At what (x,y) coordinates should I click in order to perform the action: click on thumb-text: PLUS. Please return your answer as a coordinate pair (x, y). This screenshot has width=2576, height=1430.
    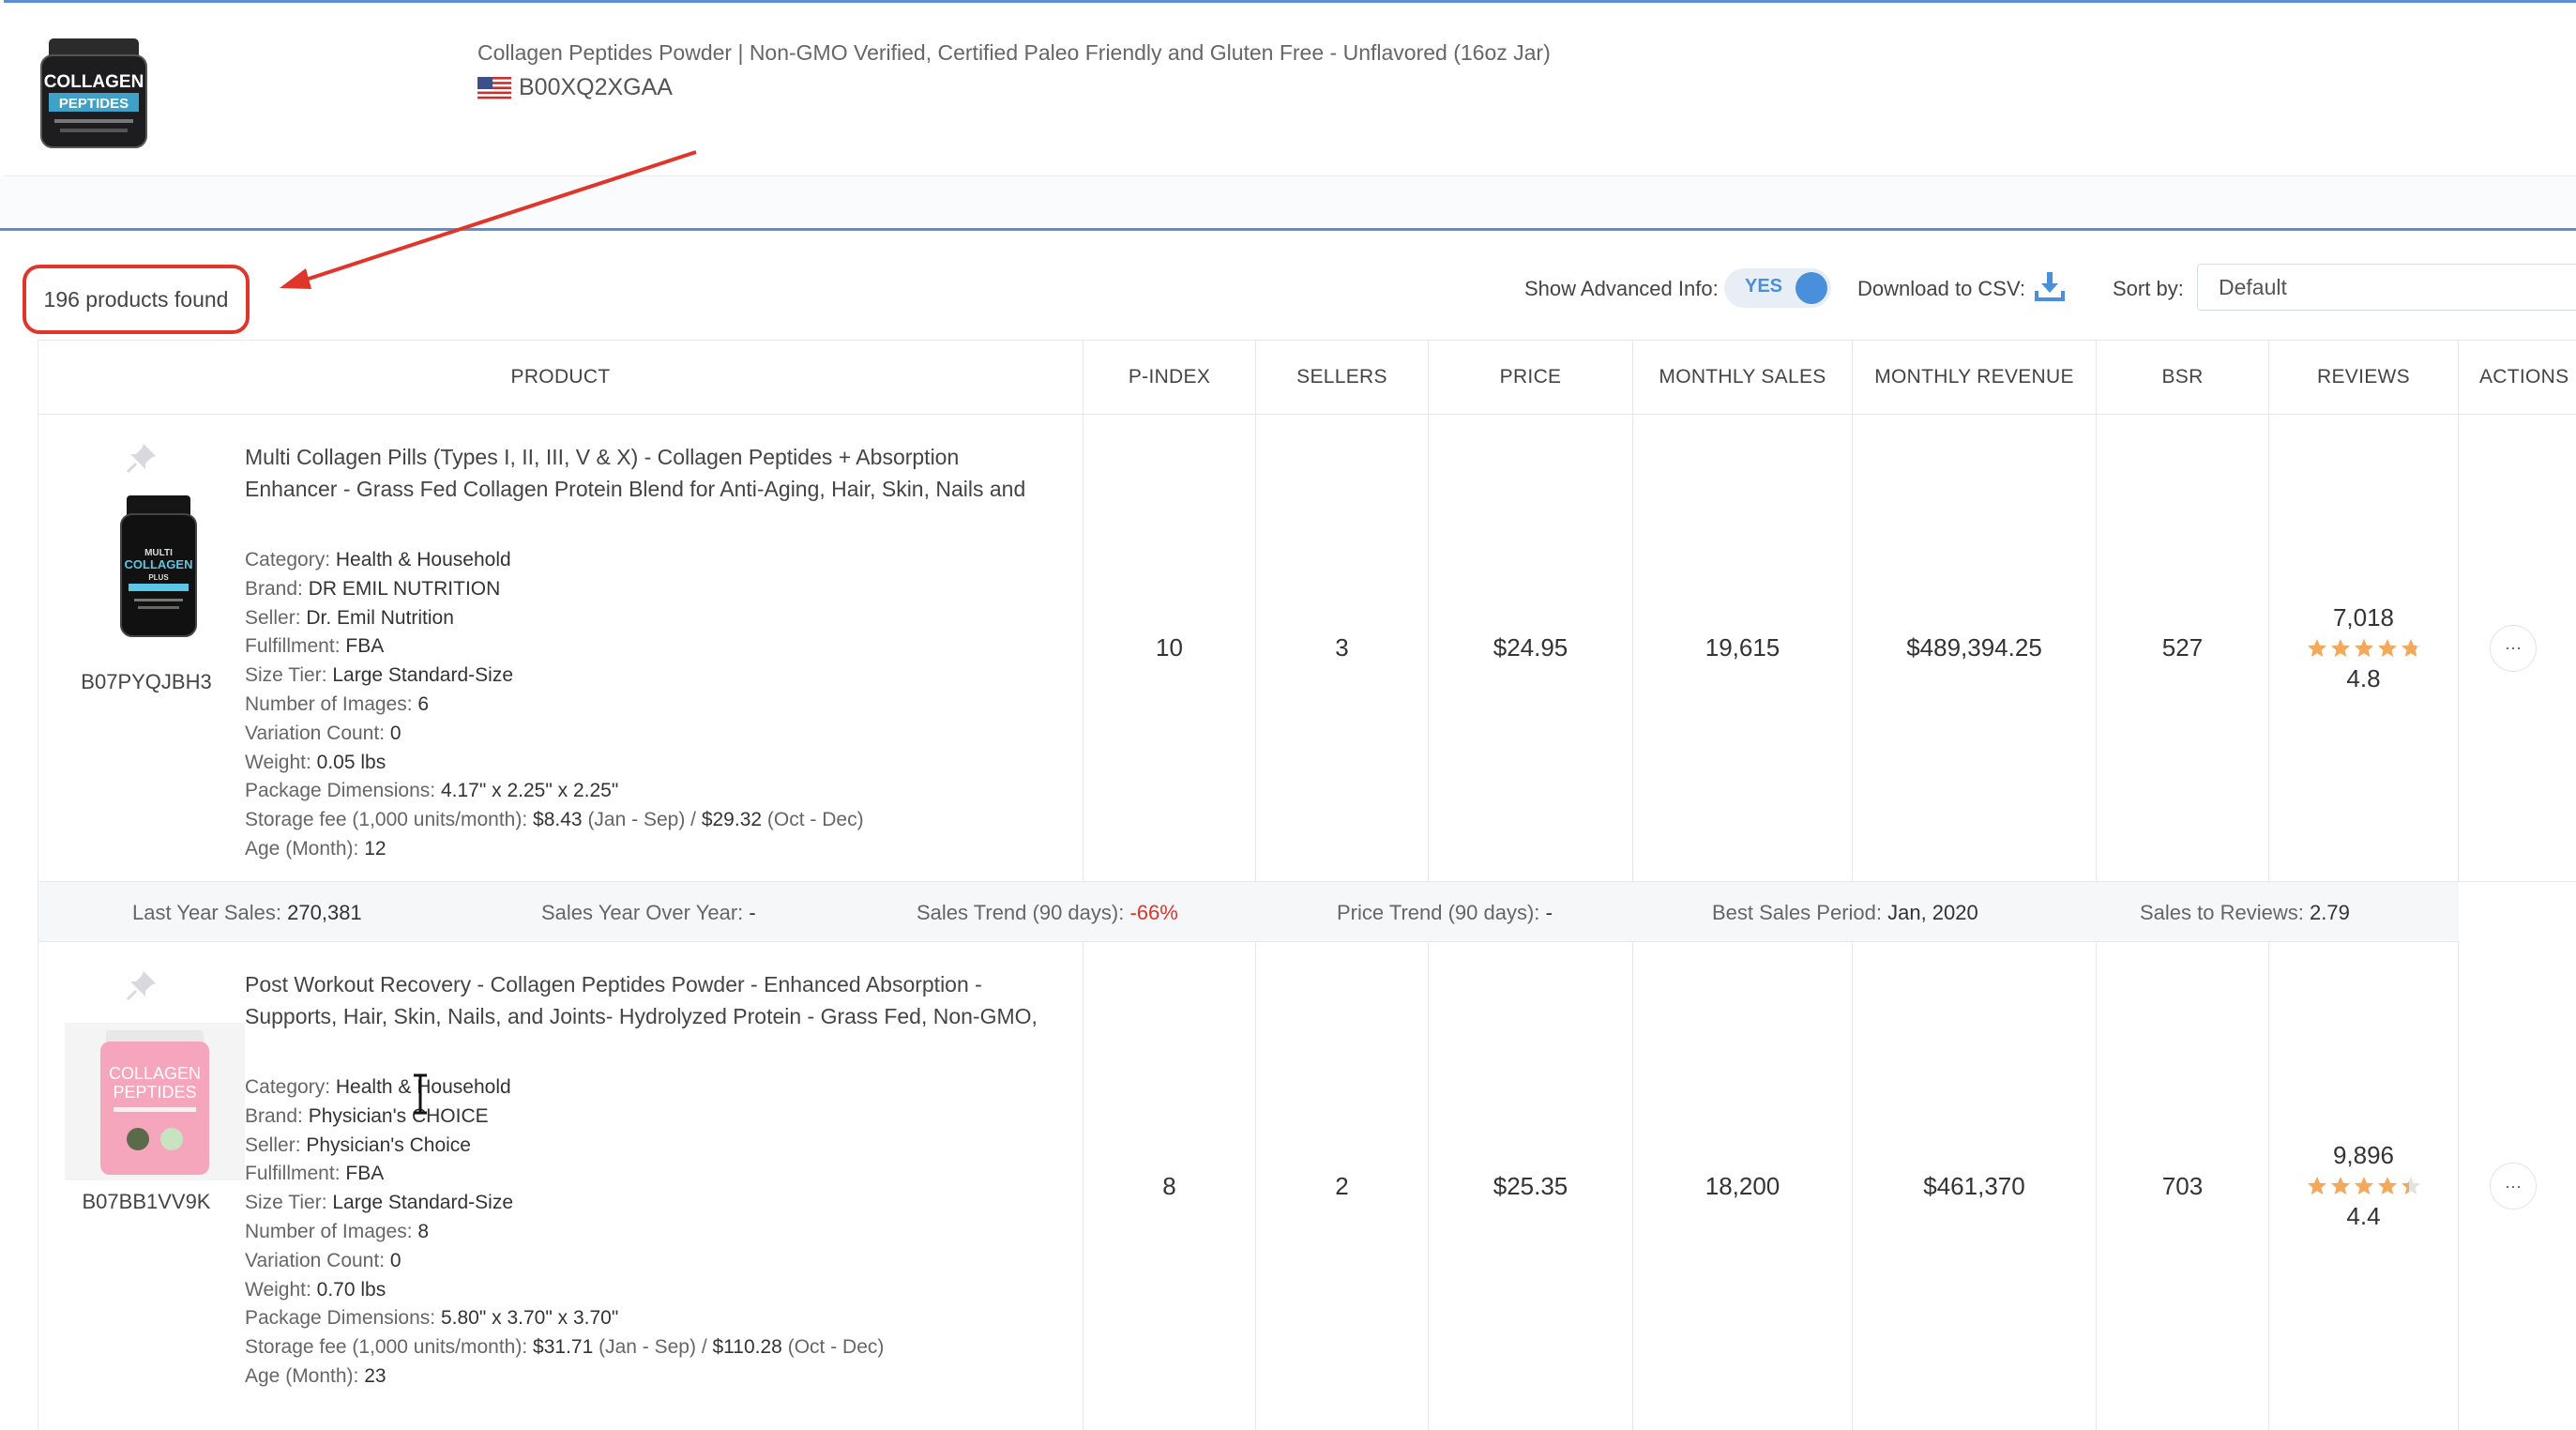
    Looking at the image, I should click on (159, 577).